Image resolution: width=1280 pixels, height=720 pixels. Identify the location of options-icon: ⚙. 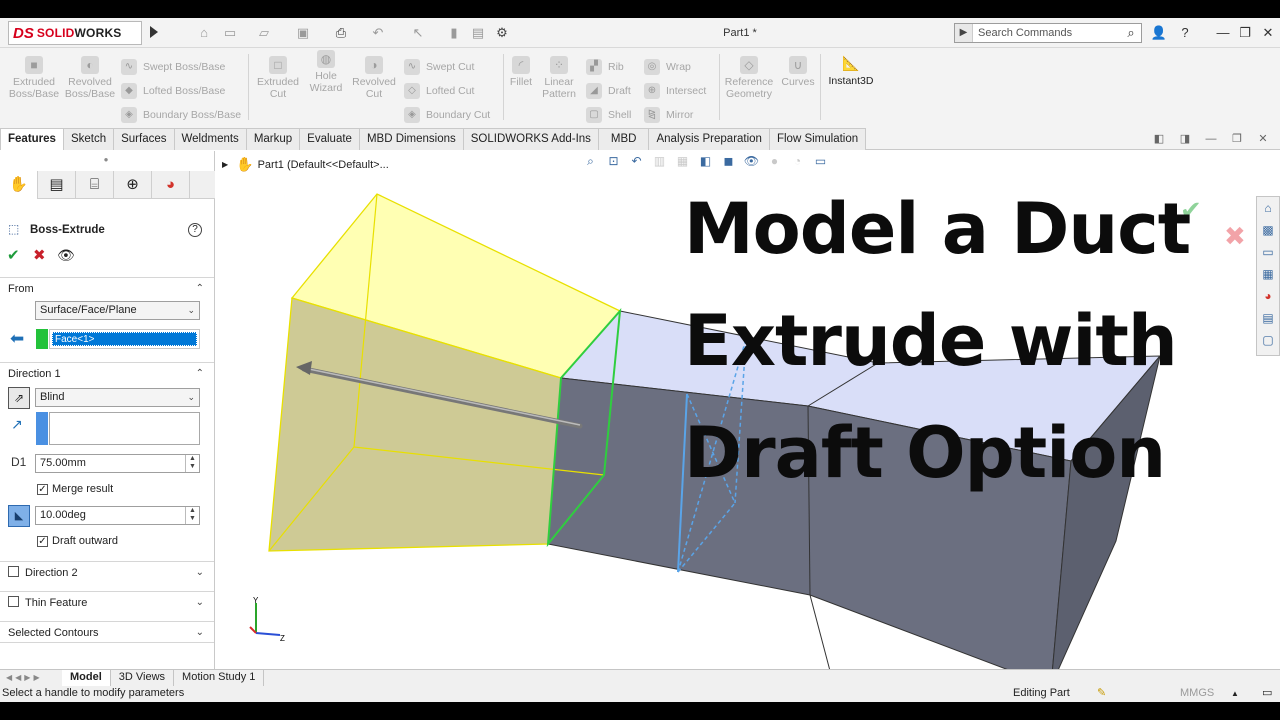
(502, 33).